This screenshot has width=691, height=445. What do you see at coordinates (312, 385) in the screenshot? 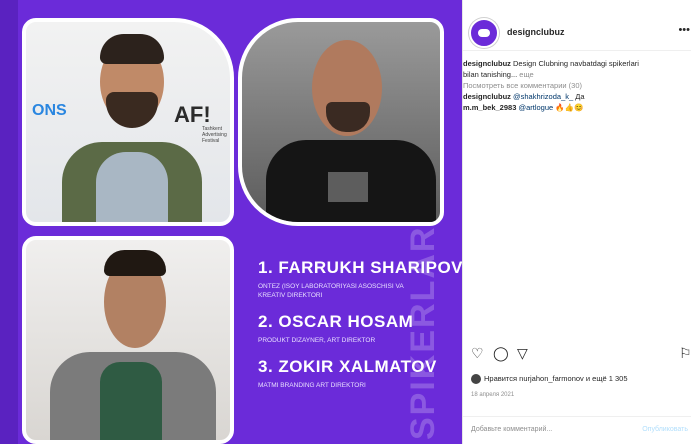
I see `speaker-role: MATMI BRANDING ART DIREKTORI` at bounding box center [312, 385].